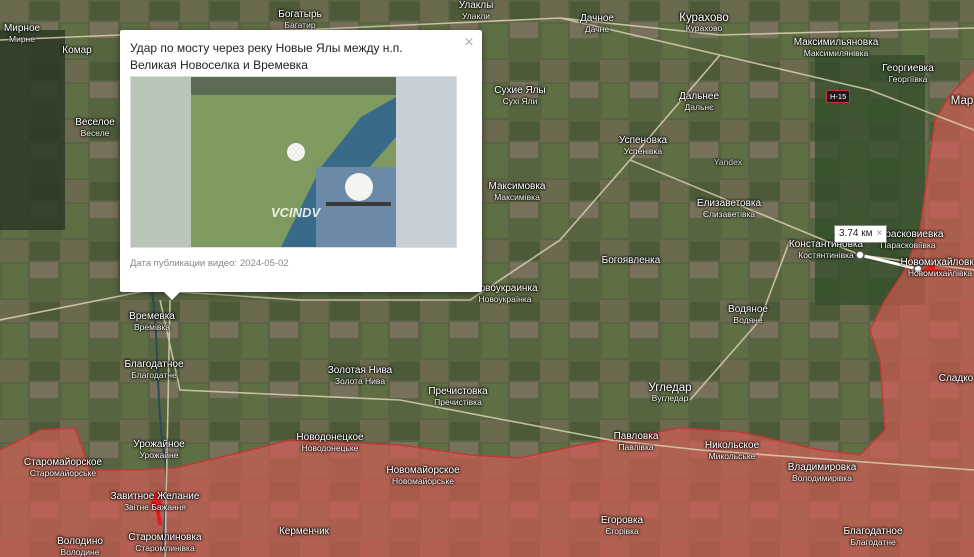  I want to click on place-komar: Комар, so click(77, 50).